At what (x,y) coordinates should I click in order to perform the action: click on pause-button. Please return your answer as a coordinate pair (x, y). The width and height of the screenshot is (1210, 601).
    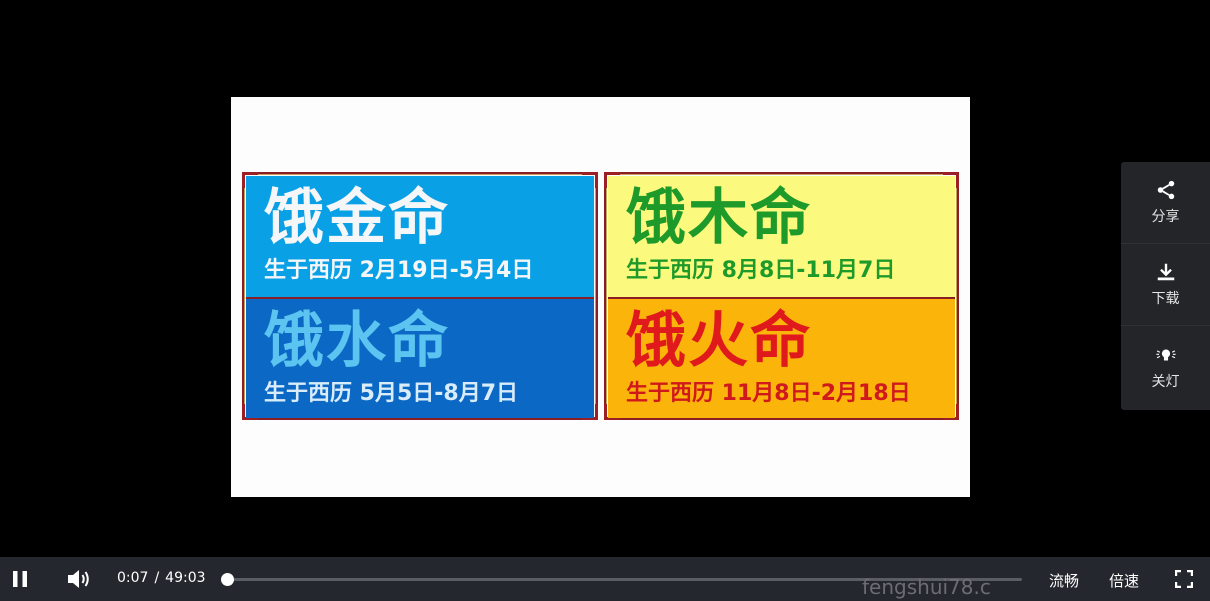
    Looking at the image, I should click on (20, 579).